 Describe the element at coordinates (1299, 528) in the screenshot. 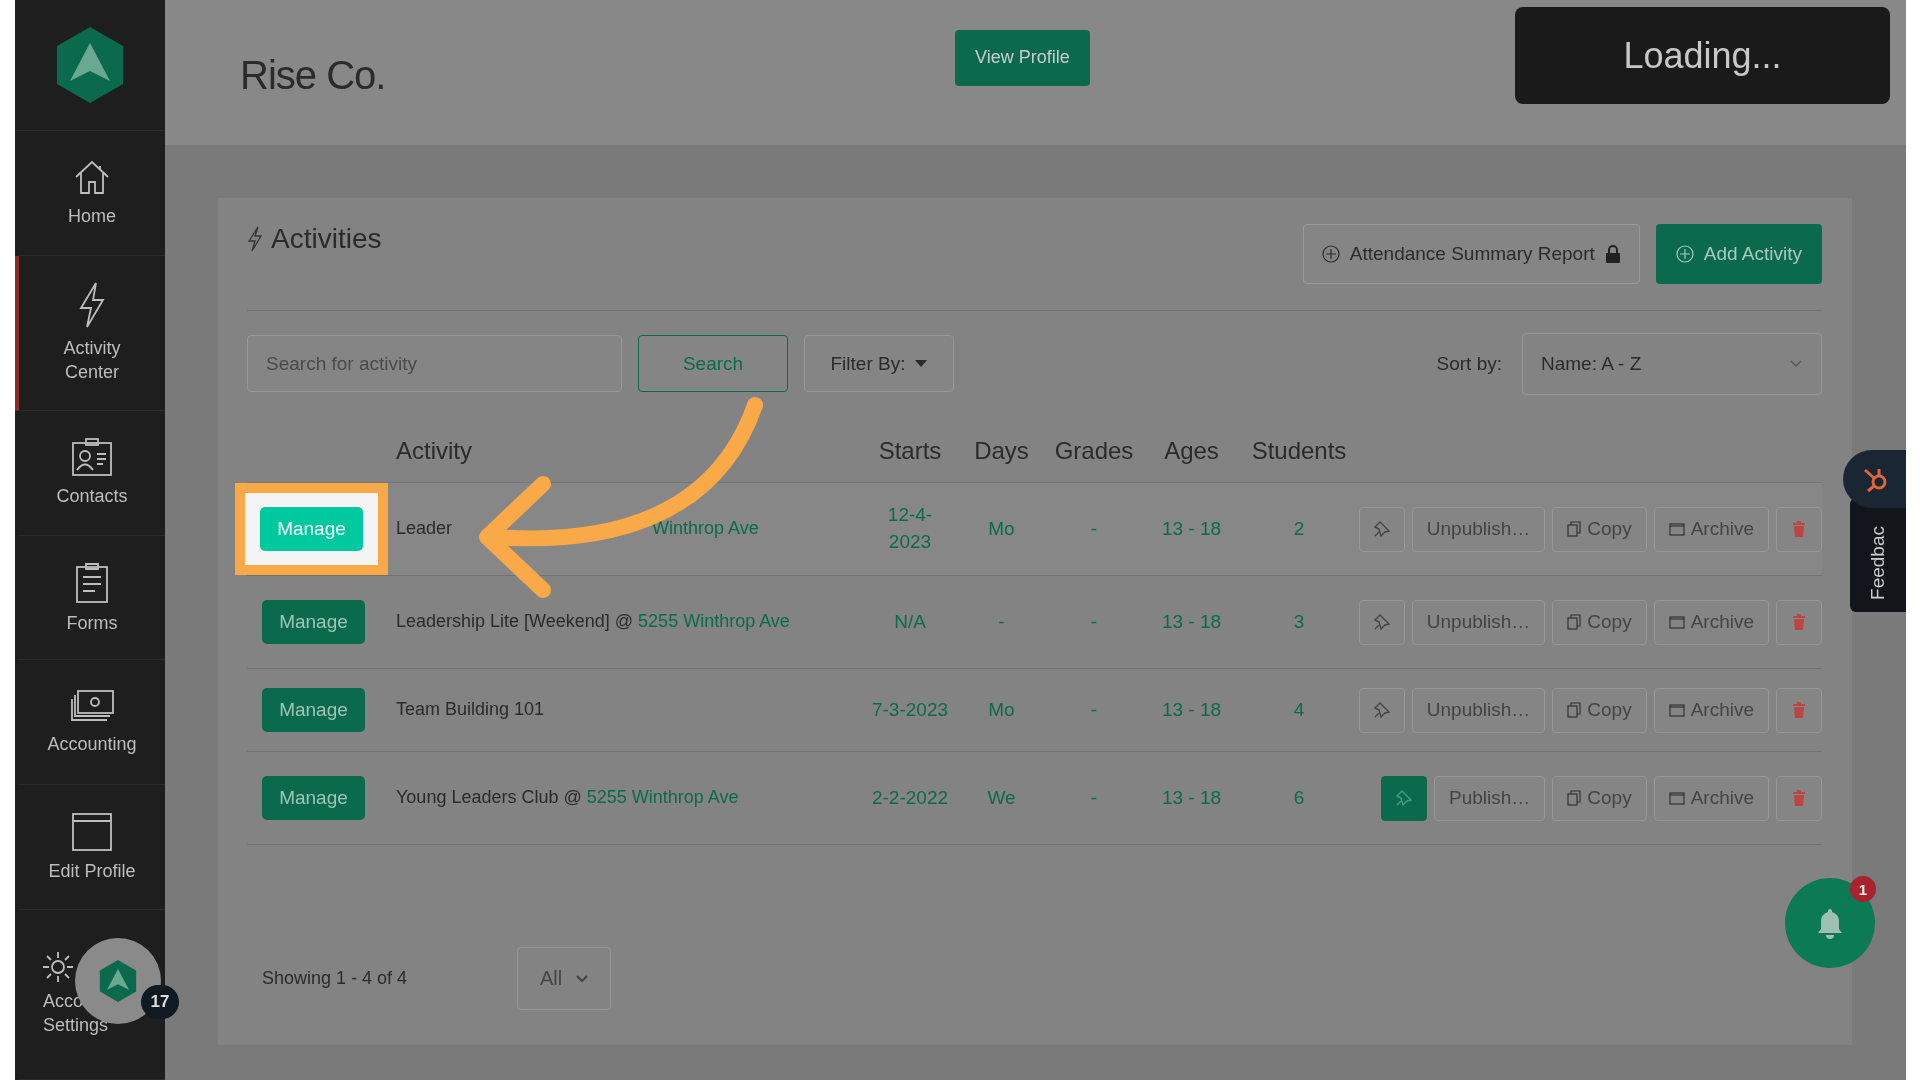

I see `table-cell-text: 2` at that location.